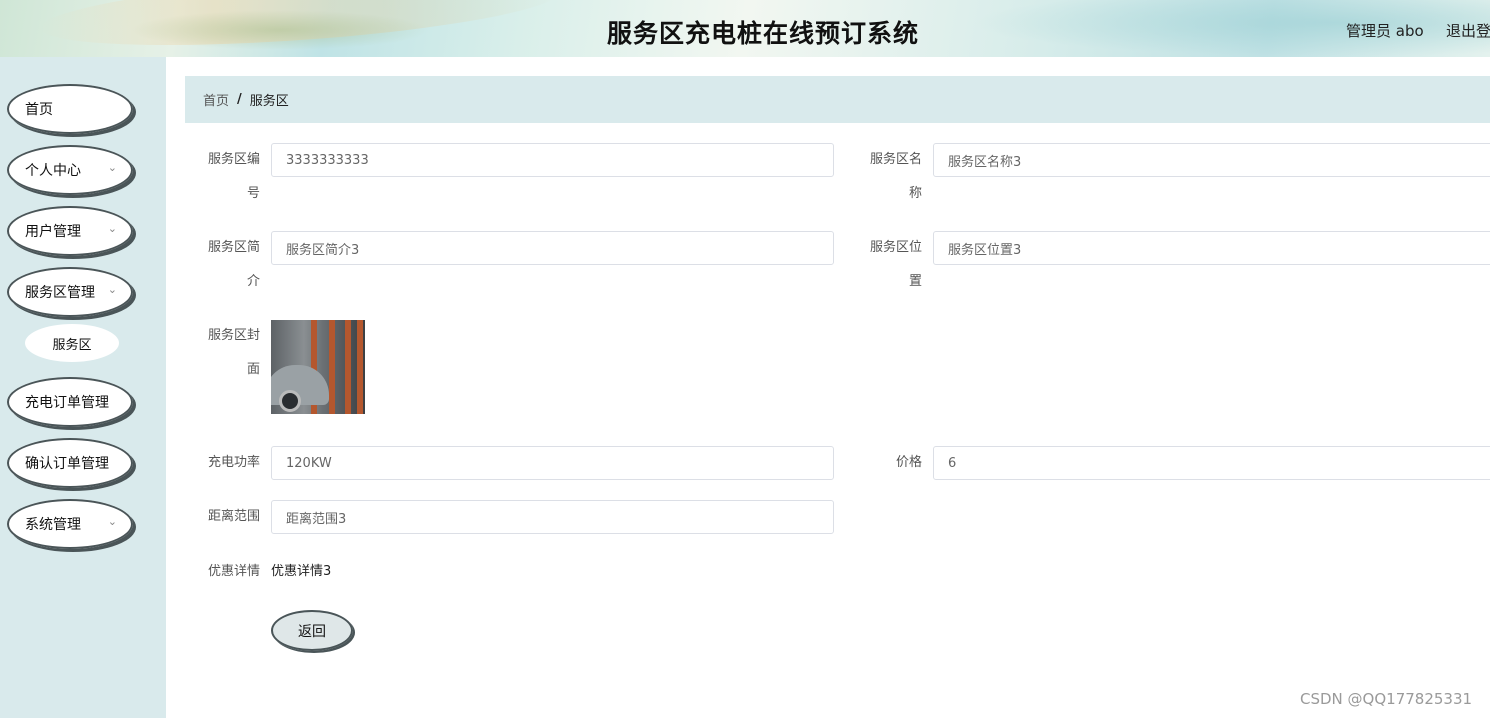  I want to click on discount-details-value: 优惠详情3, so click(301, 571).